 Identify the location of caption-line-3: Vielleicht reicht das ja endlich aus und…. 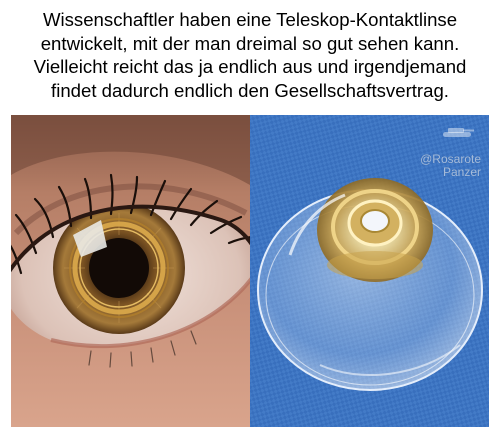
(250, 66).